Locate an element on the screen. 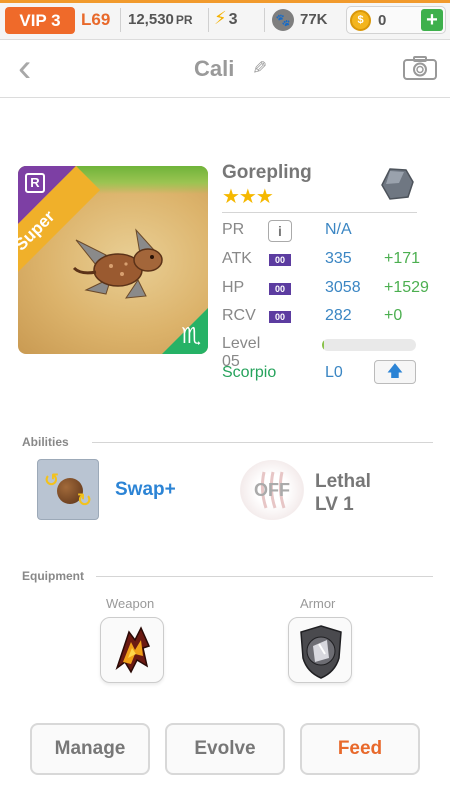 Image resolution: width=450 pixels, height=800 pixels. coin-icon: $ is located at coordinates (360, 20).